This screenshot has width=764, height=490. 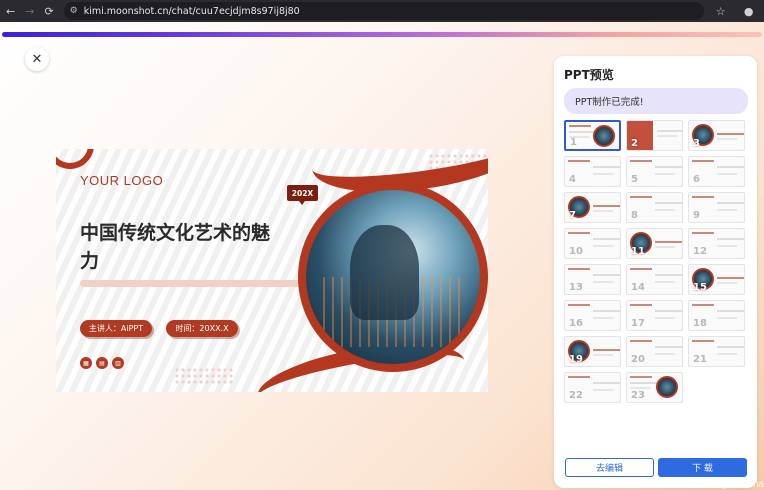 What do you see at coordinates (122, 180) in the screenshot?
I see `slide-logo: YOUR LOGO` at bounding box center [122, 180].